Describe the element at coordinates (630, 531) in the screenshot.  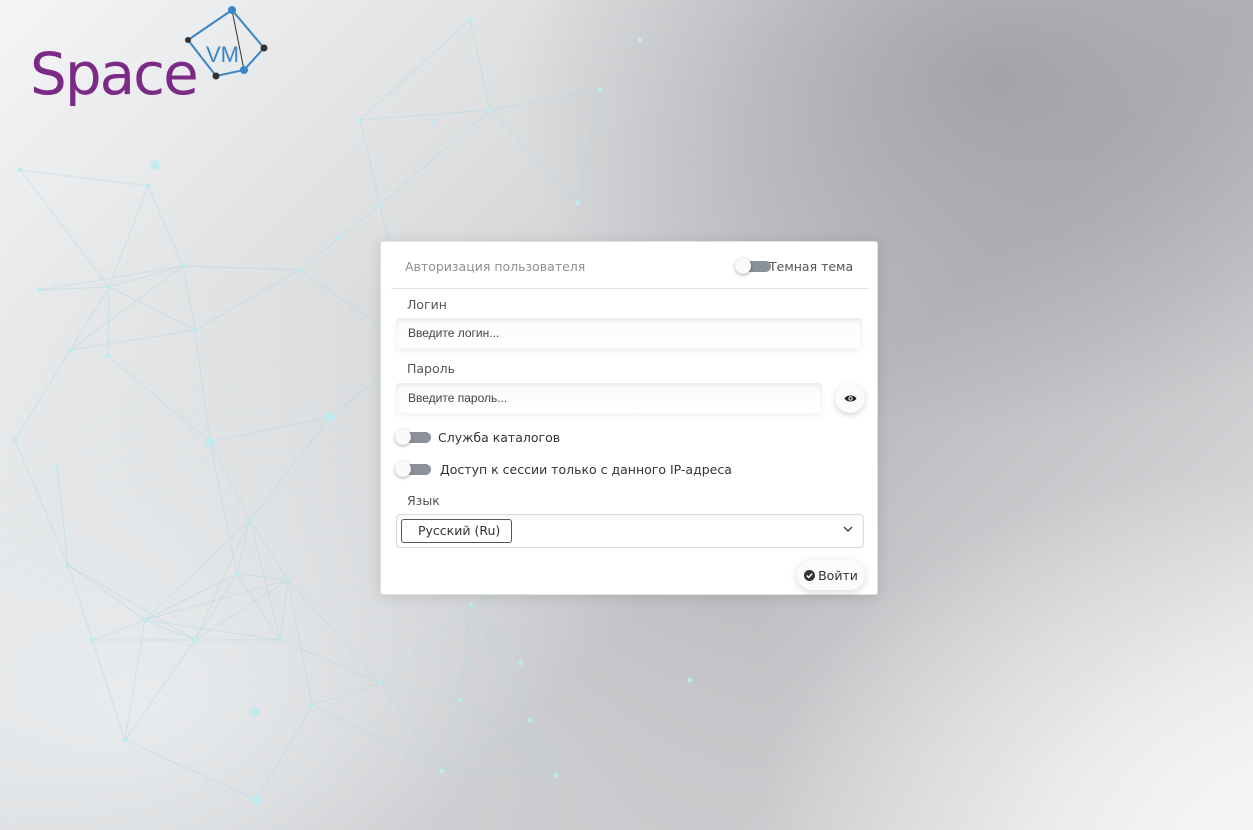
I see `language-select: Русский (Ru)` at that location.